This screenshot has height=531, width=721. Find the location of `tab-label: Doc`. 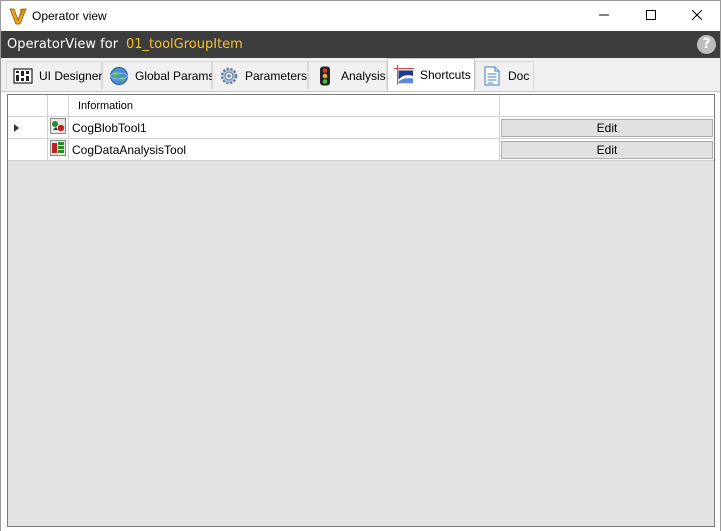

tab-label: Doc is located at coordinates (519, 75).